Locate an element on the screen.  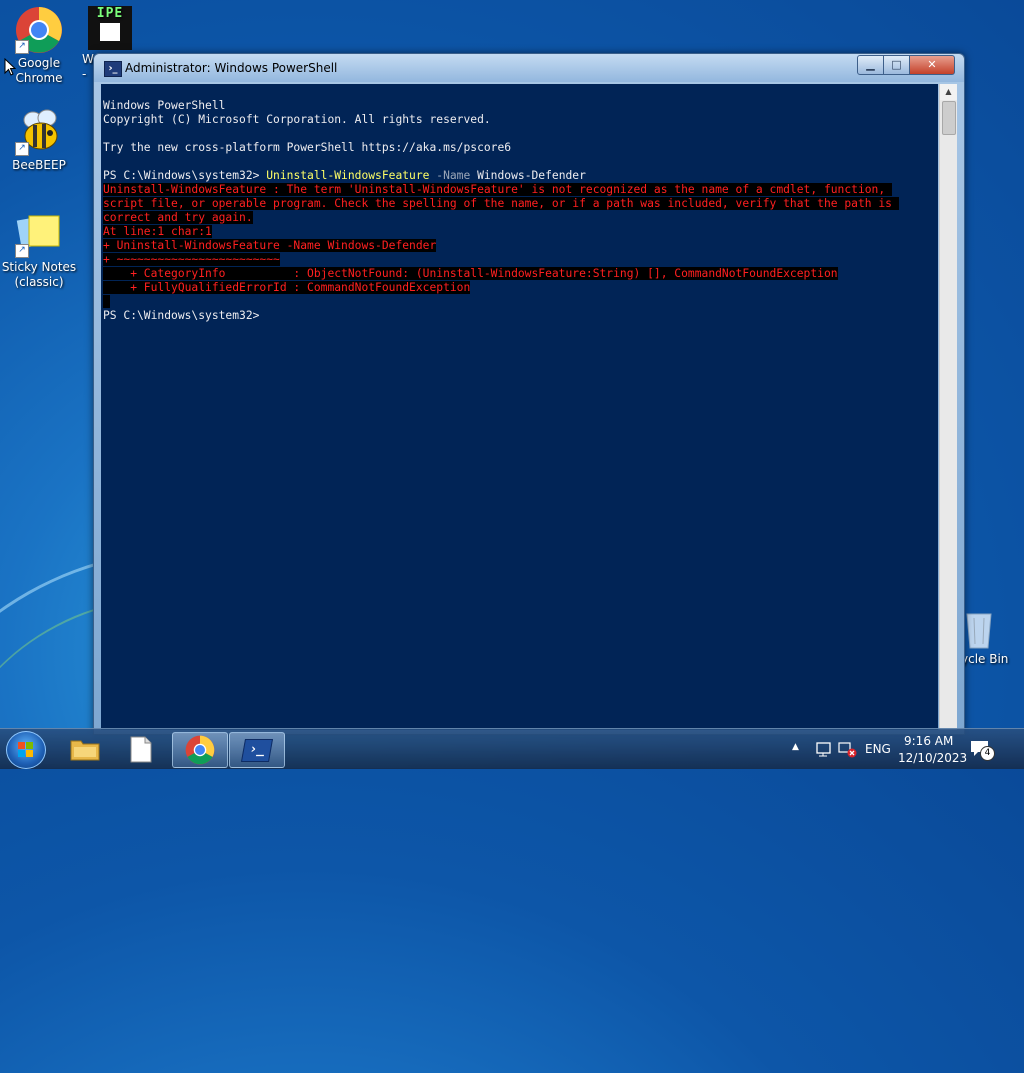
language-indicator: ENG is located at coordinates (878, 749).